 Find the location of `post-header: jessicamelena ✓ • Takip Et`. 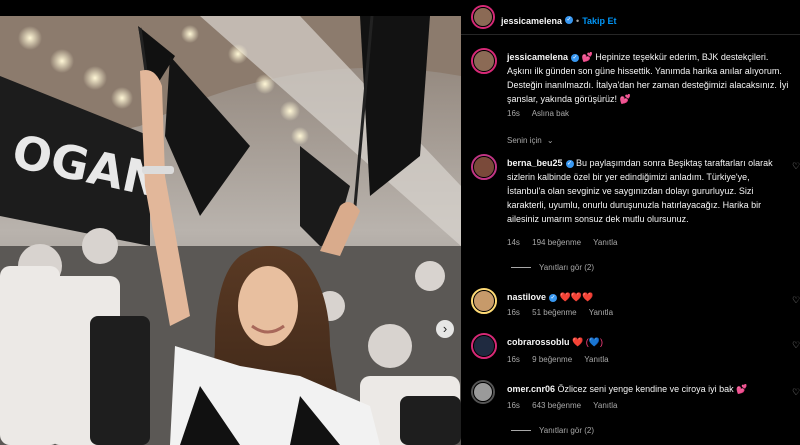

post-header: jessicamelena ✓ • Takip Et is located at coordinates (630, 17).